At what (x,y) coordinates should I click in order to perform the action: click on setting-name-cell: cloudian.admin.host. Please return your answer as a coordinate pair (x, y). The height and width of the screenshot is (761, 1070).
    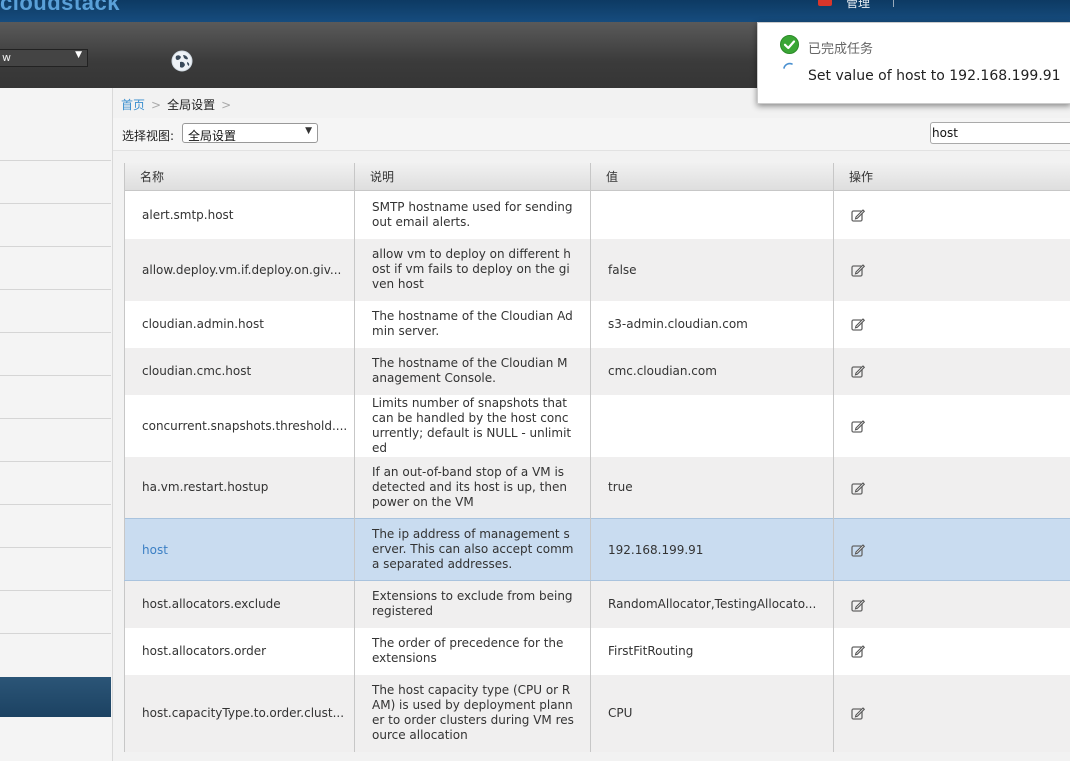
    Looking at the image, I should click on (239, 324).